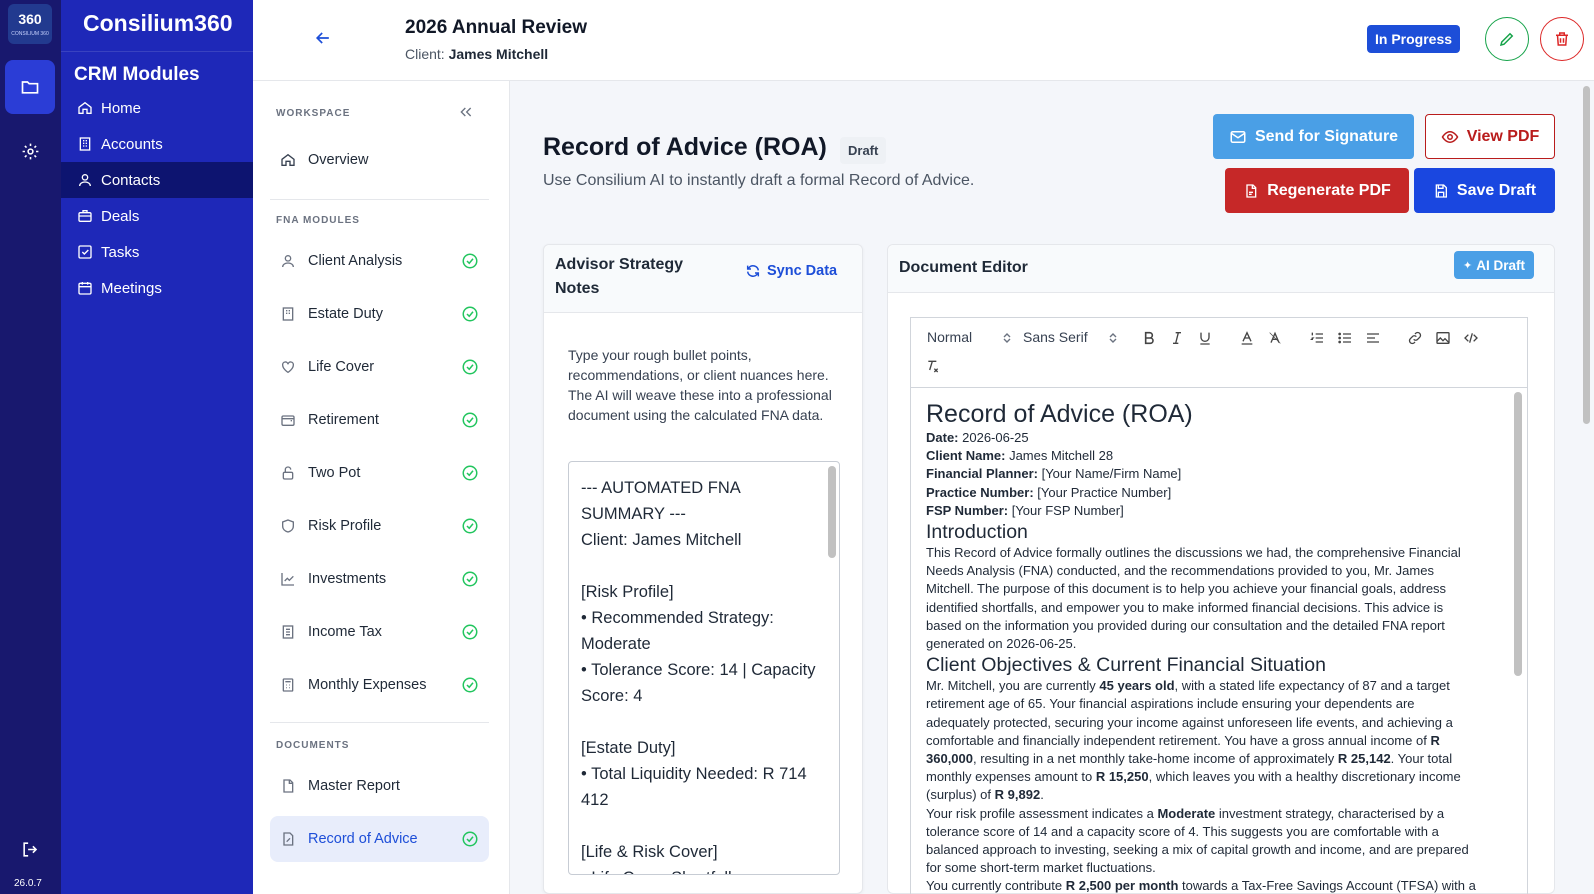 The height and width of the screenshot is (894, 1594). What do you see at coordinates (379, 473) in the screenshot?
I see `ws-item-two-pot: Two Pot` at bounding box center [379, 473].